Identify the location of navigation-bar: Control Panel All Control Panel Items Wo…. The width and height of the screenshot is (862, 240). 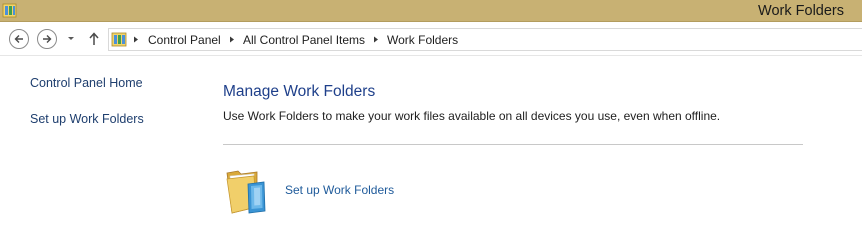
(431, 39).